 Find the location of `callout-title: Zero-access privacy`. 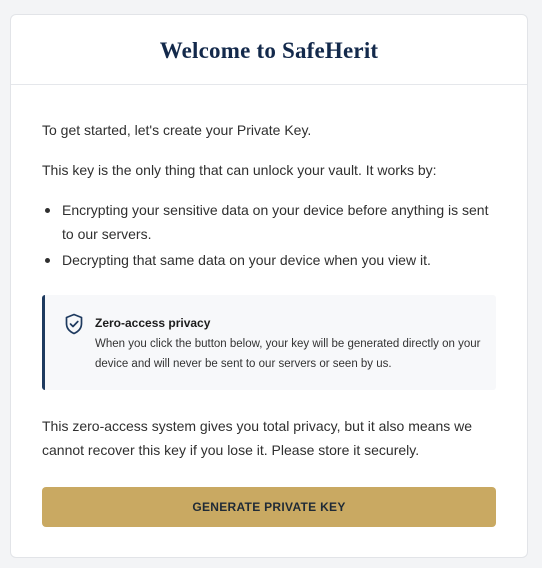

callout-title: Zero-access privacy is located at coordinates (153, 323).